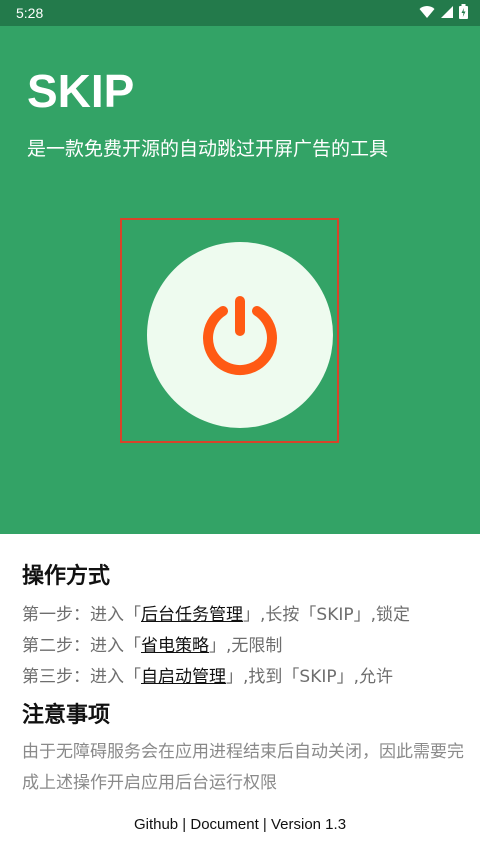  I want to click on usage-step-1: 第一步：进入「后台任务管理」,长按「SKIP」,锁定, so click(216, 612).